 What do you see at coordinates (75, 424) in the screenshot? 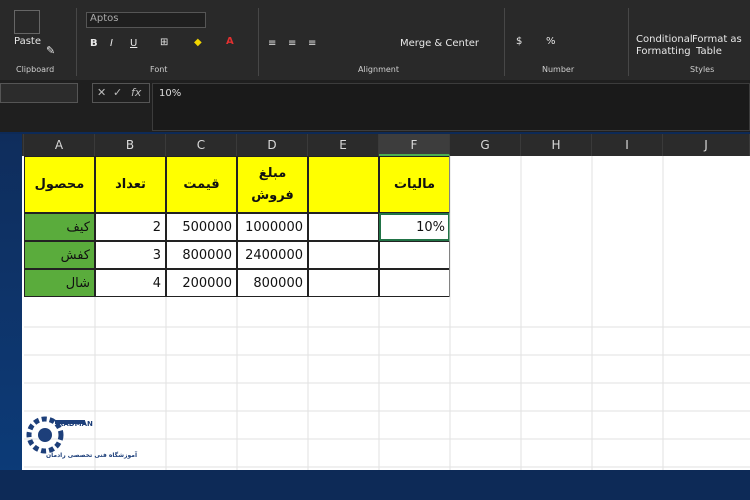
I see `logo-brand-text: RADMAN` at bounding box center [75, 424].